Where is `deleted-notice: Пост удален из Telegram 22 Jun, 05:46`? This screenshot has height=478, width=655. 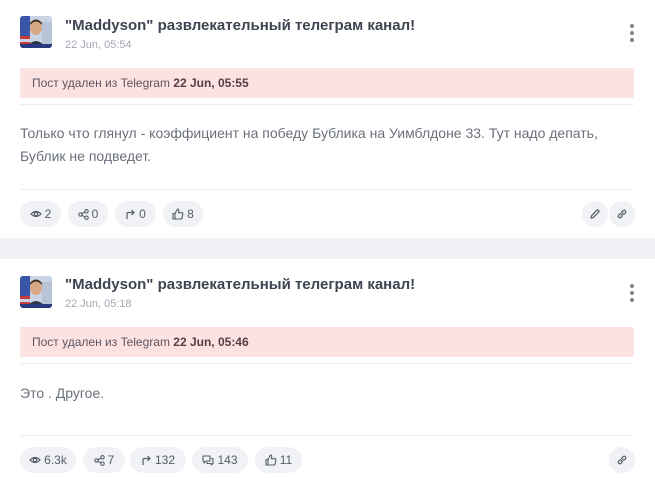
deleted-notice: Пост удален из Telegram 22 Jun, 05:46 is located at coordinates (327, 342).